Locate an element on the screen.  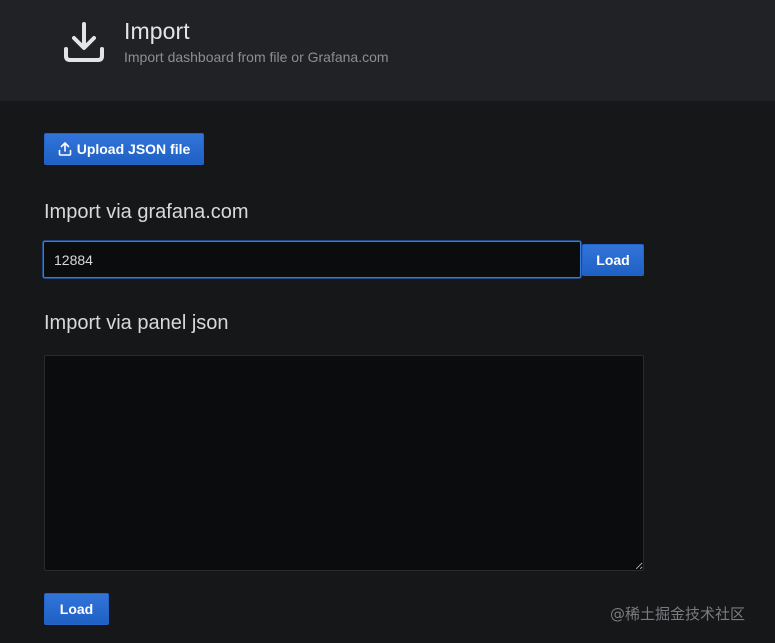
upload-icon is located at coordinates (65, 149).